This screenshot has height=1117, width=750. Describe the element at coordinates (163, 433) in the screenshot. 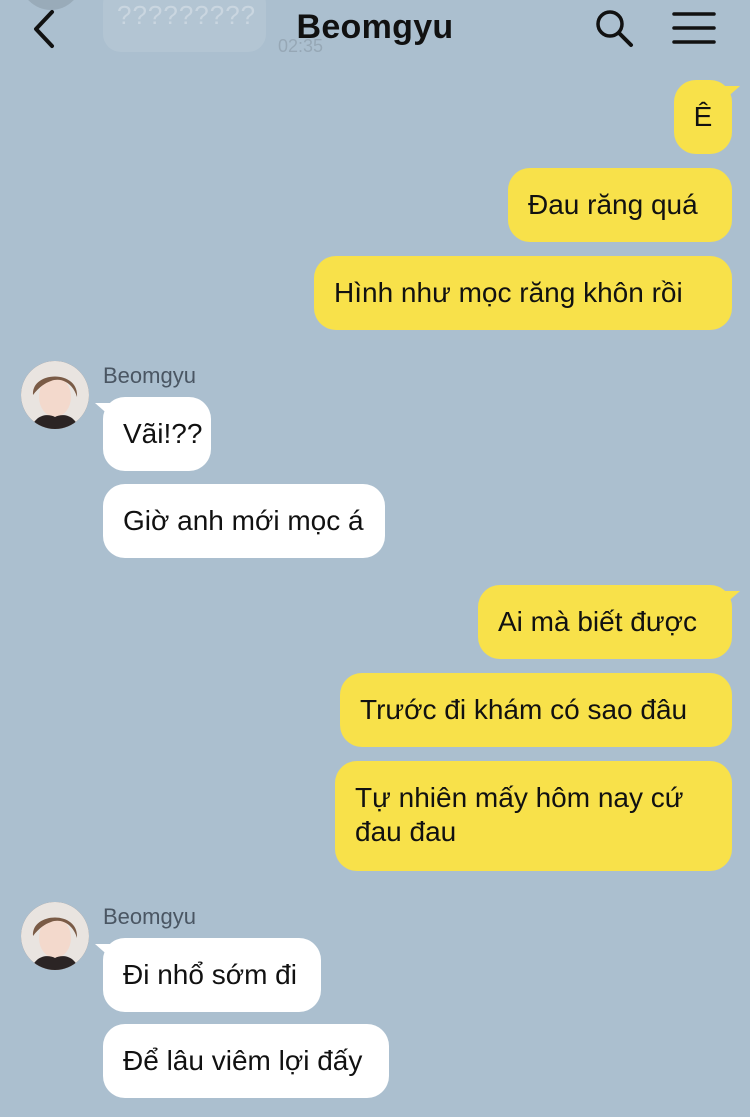

I see `message-text: Vãi!??` at that location.